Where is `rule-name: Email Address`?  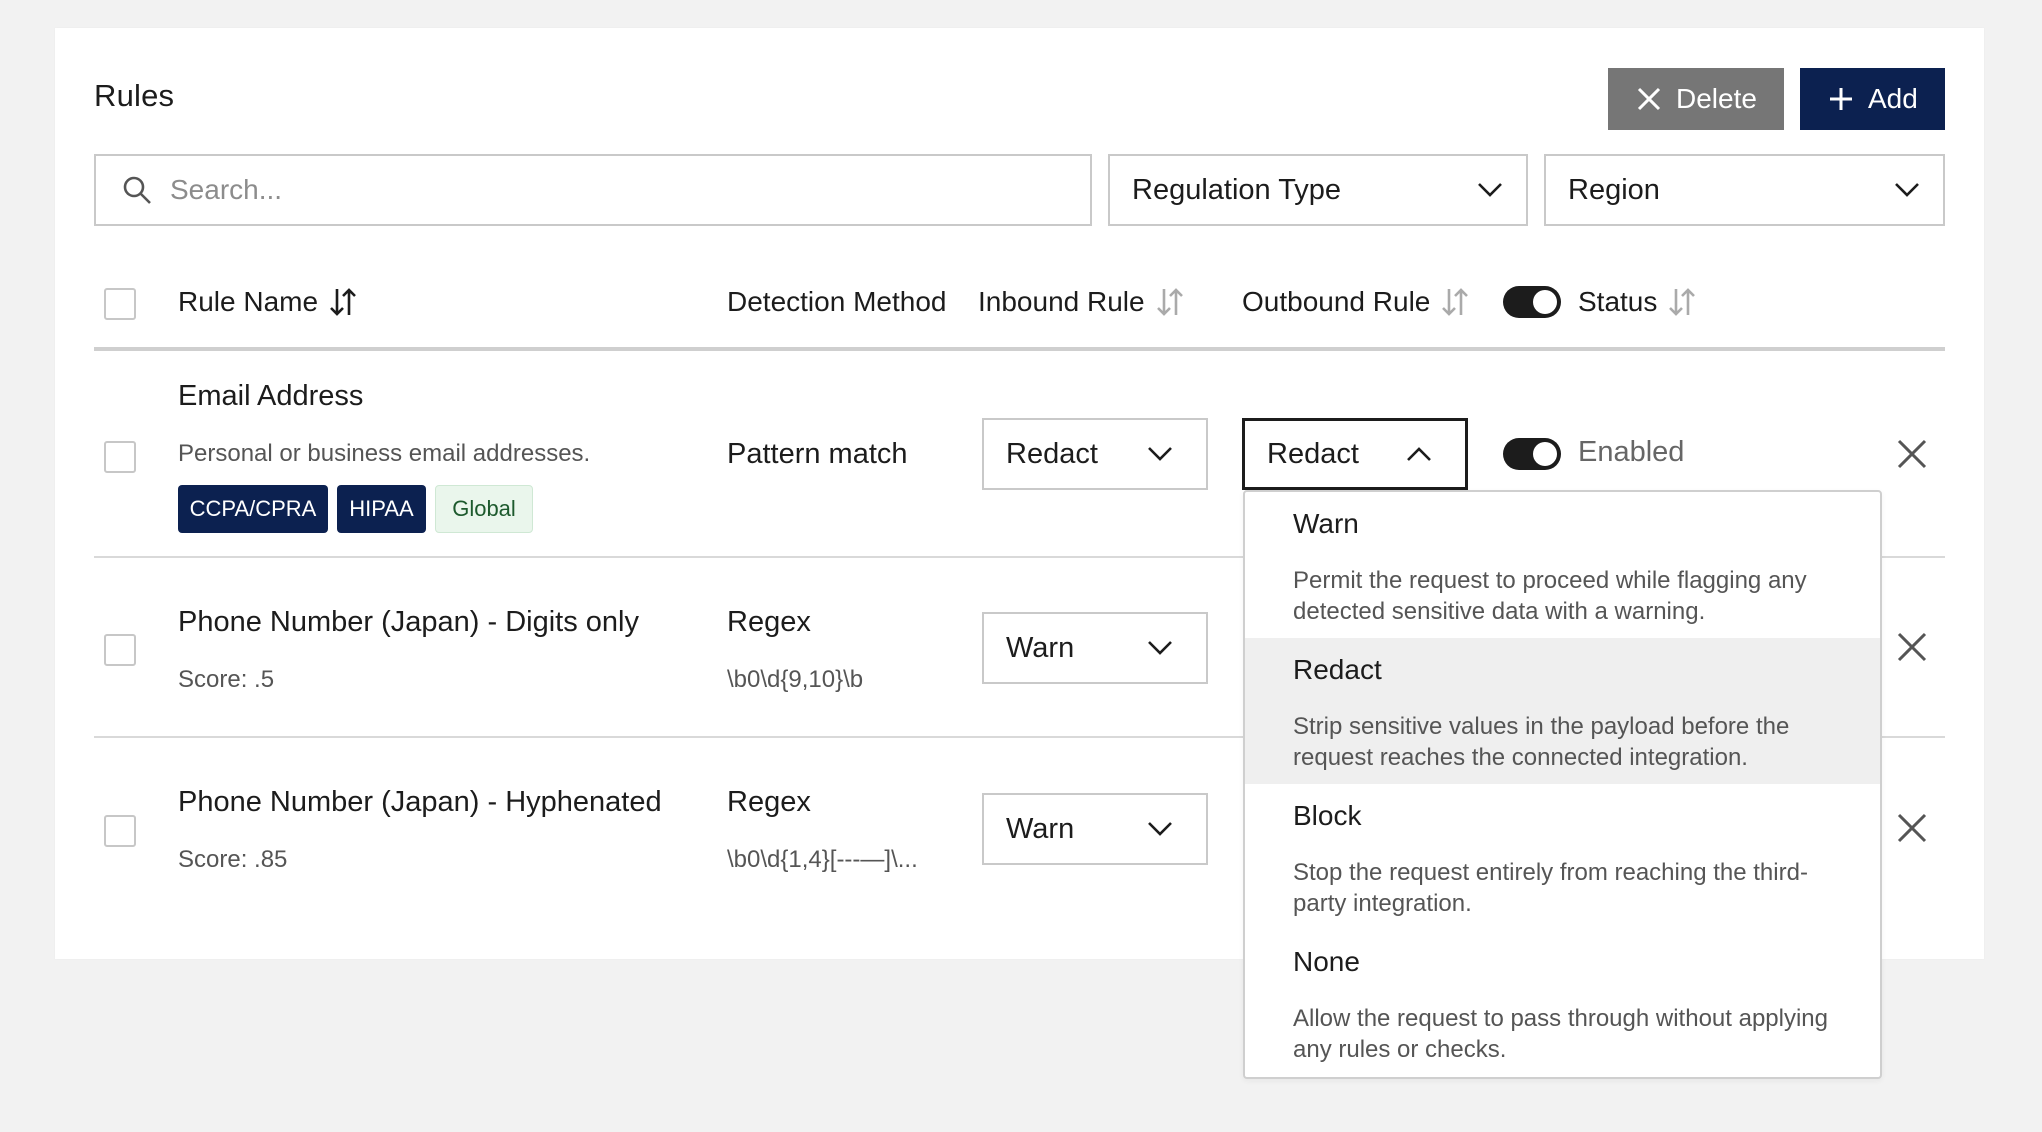 rule-name: Email Address is located at coordinates (271, 396).